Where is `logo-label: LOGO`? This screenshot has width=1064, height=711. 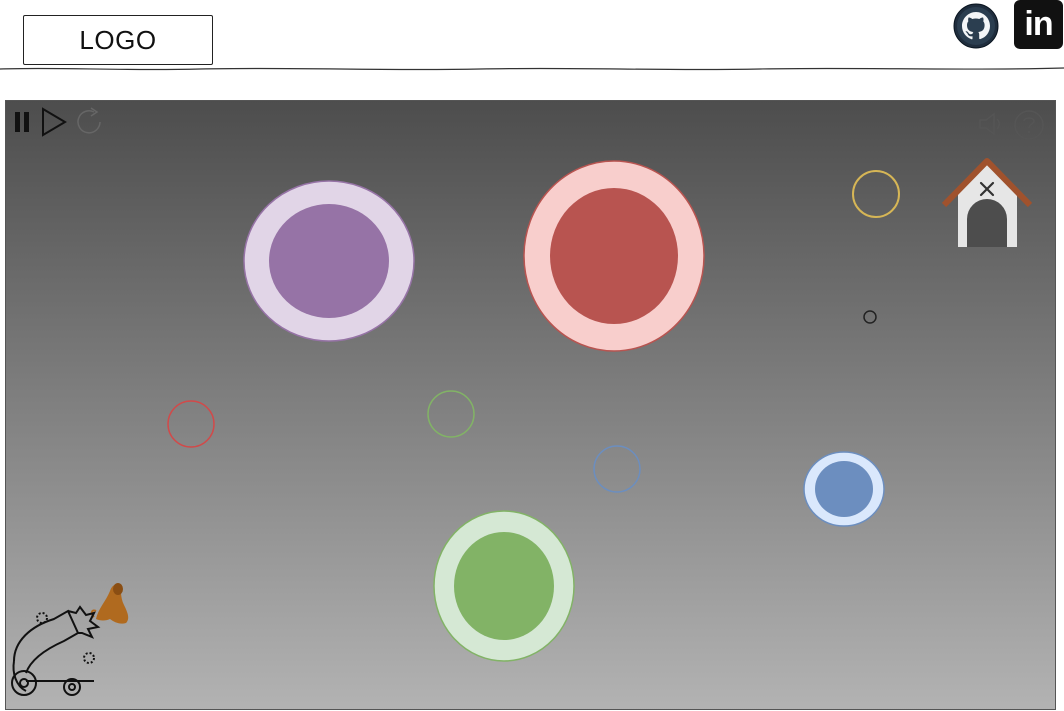 logo-label: LOGO is located at coordinates (118, 39).